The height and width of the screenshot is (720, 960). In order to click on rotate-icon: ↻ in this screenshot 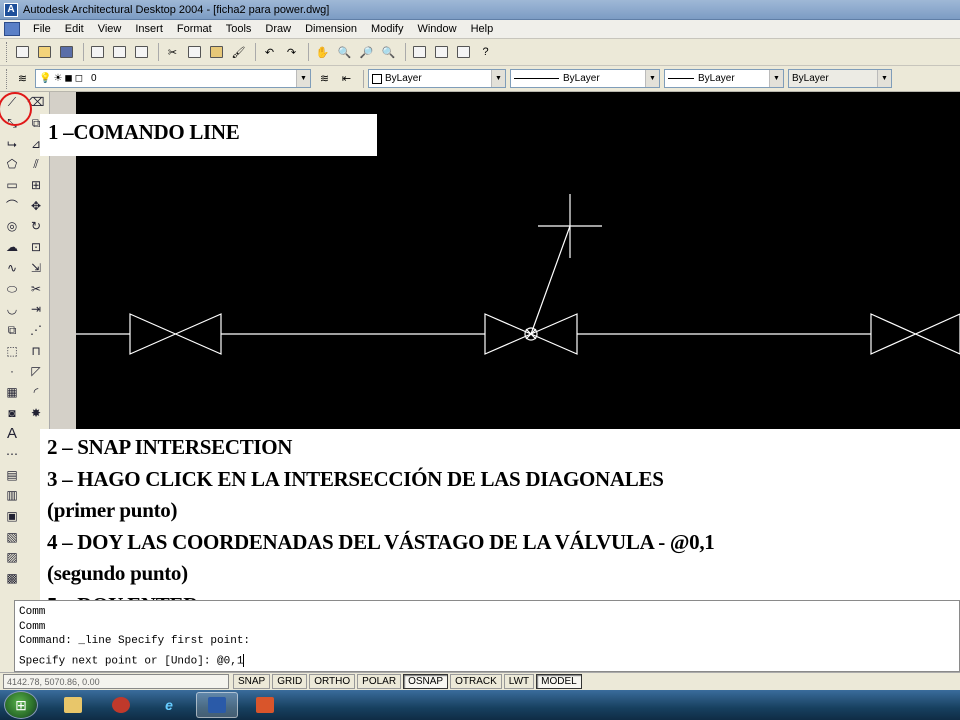, I will do `click(36, 226)`.